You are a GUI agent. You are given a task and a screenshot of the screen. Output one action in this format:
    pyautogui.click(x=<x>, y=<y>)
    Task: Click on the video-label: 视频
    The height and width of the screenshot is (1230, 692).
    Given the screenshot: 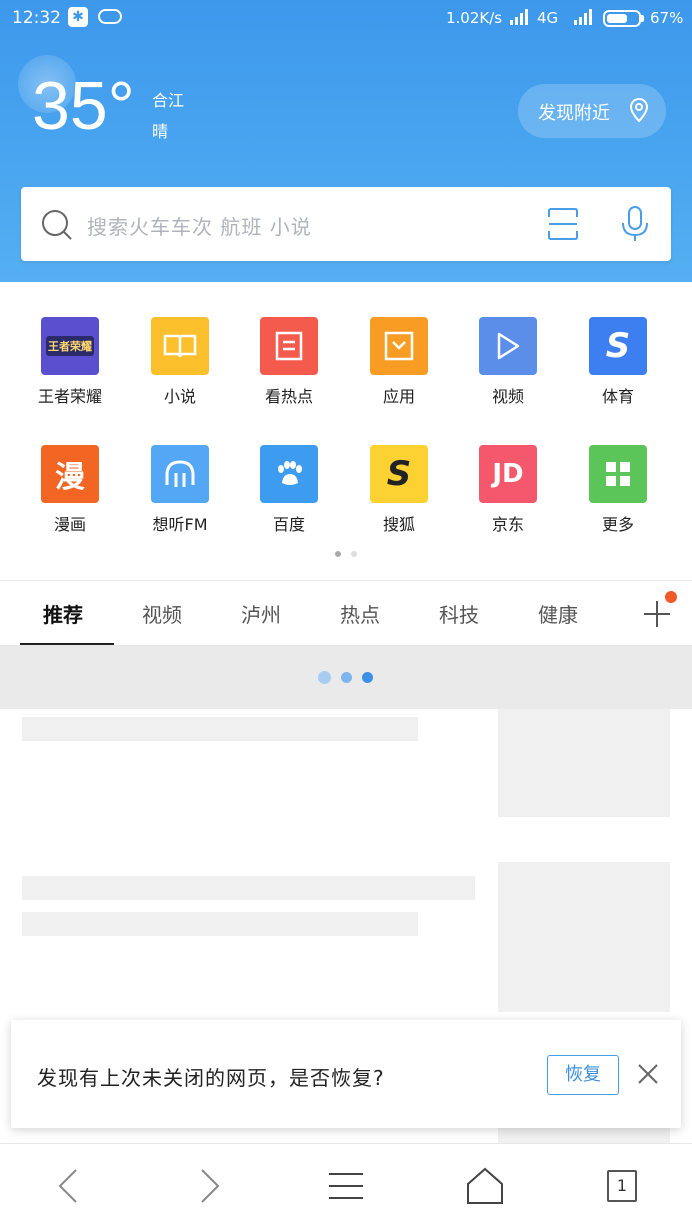 What is the action you would take?
    pyautogui.click(x=507, y=396)
    